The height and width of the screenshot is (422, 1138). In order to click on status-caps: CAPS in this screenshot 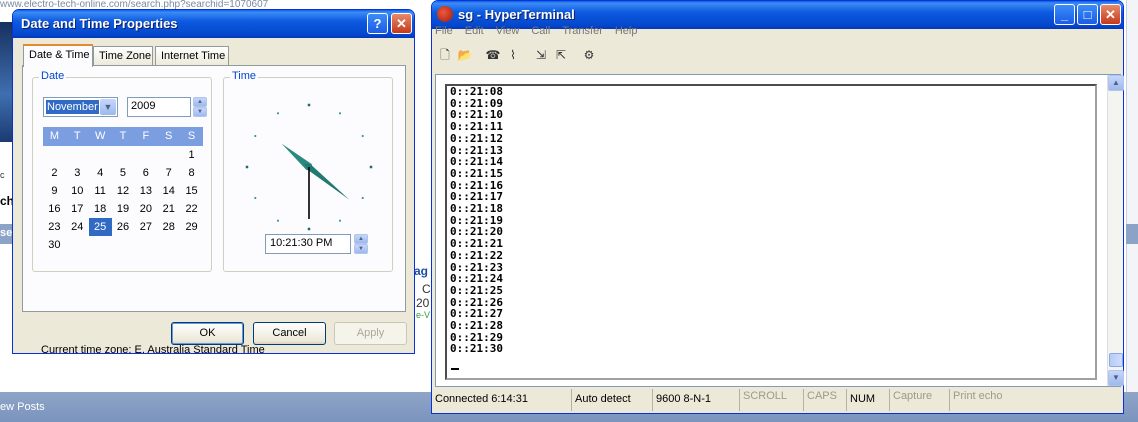, I will do `click(825, 400)`.